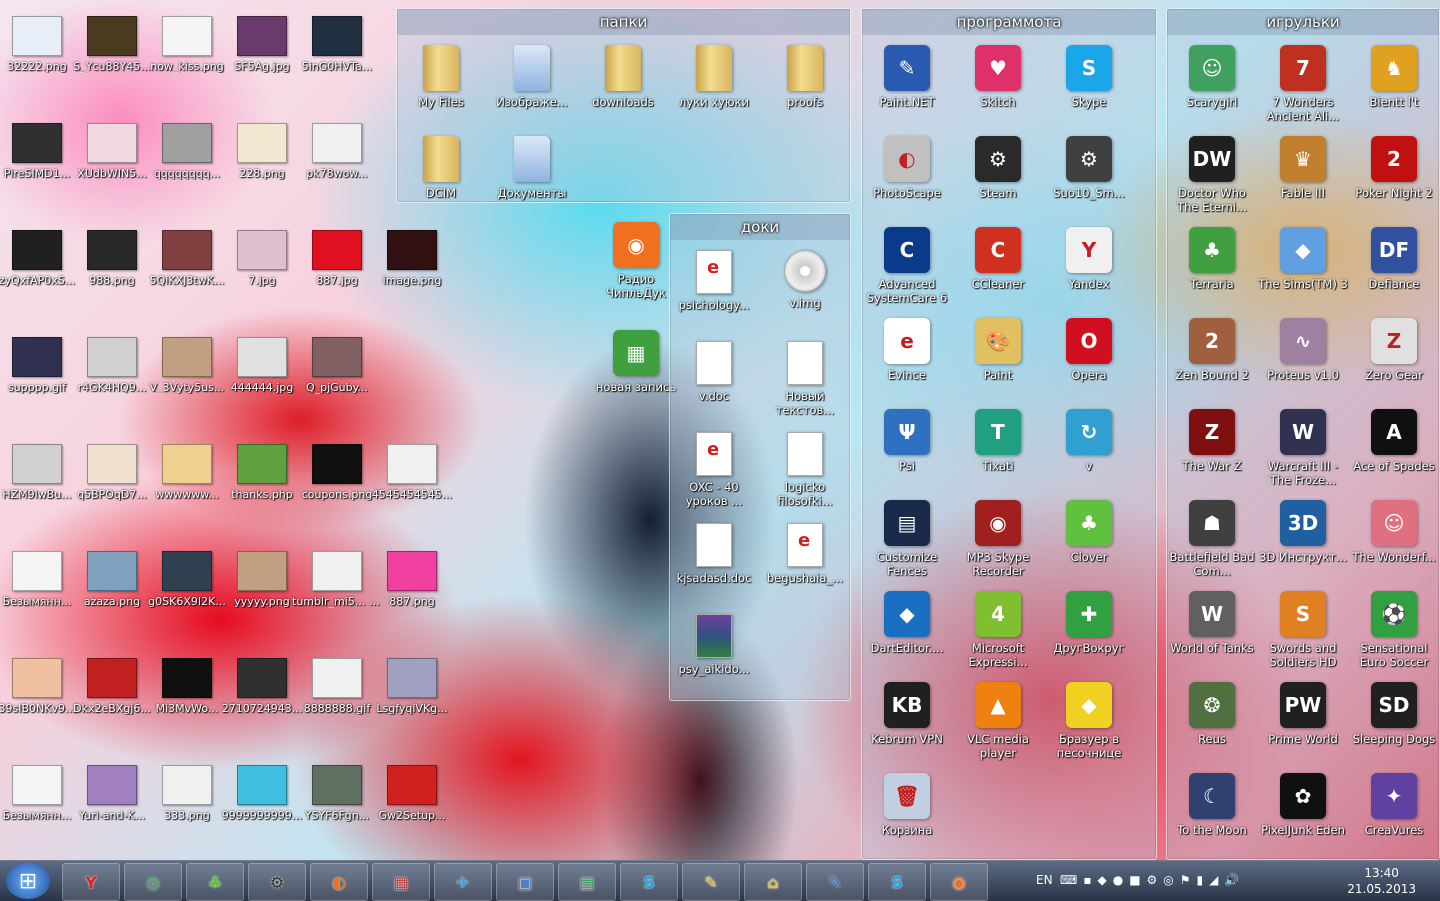 This screenshot has width=1440, height=901. What do you see at coordinates (1303, 257) in the screenshot?
I see `games-item: ◆ The Sims(TM) 3` at bounding box center [1303, 257].